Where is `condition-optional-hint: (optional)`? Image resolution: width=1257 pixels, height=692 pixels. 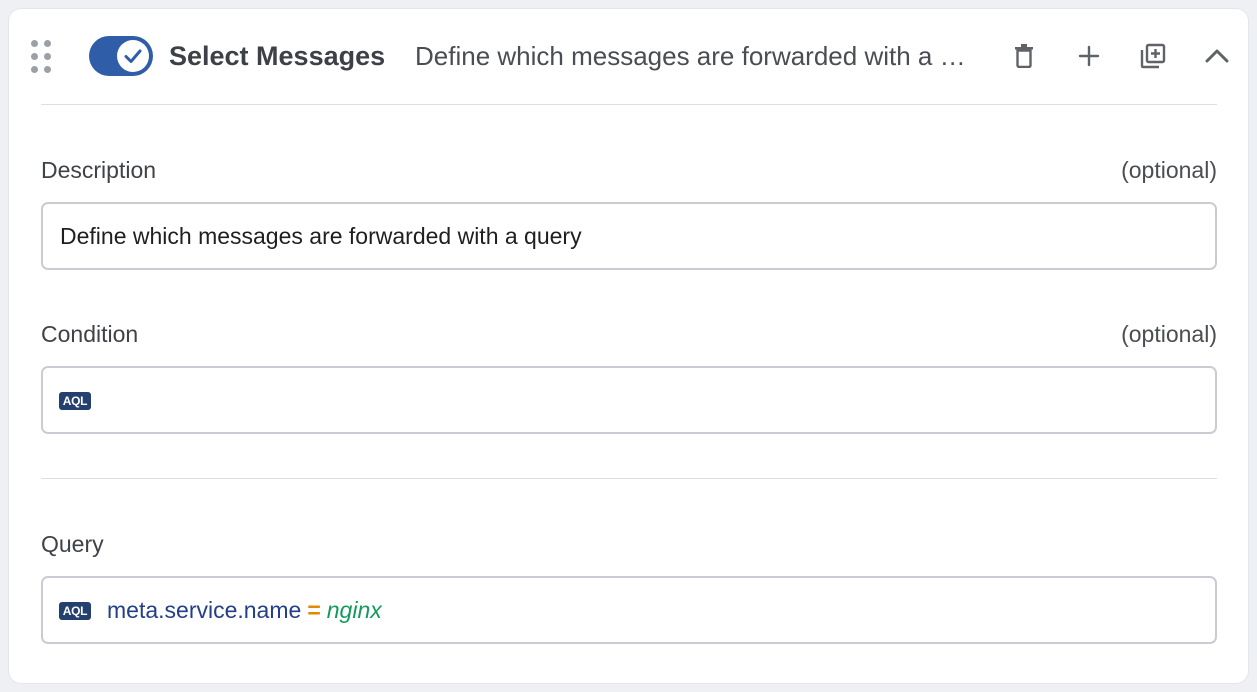
condition-optional-hint: (optional) is located at coordinates (1169, 334).